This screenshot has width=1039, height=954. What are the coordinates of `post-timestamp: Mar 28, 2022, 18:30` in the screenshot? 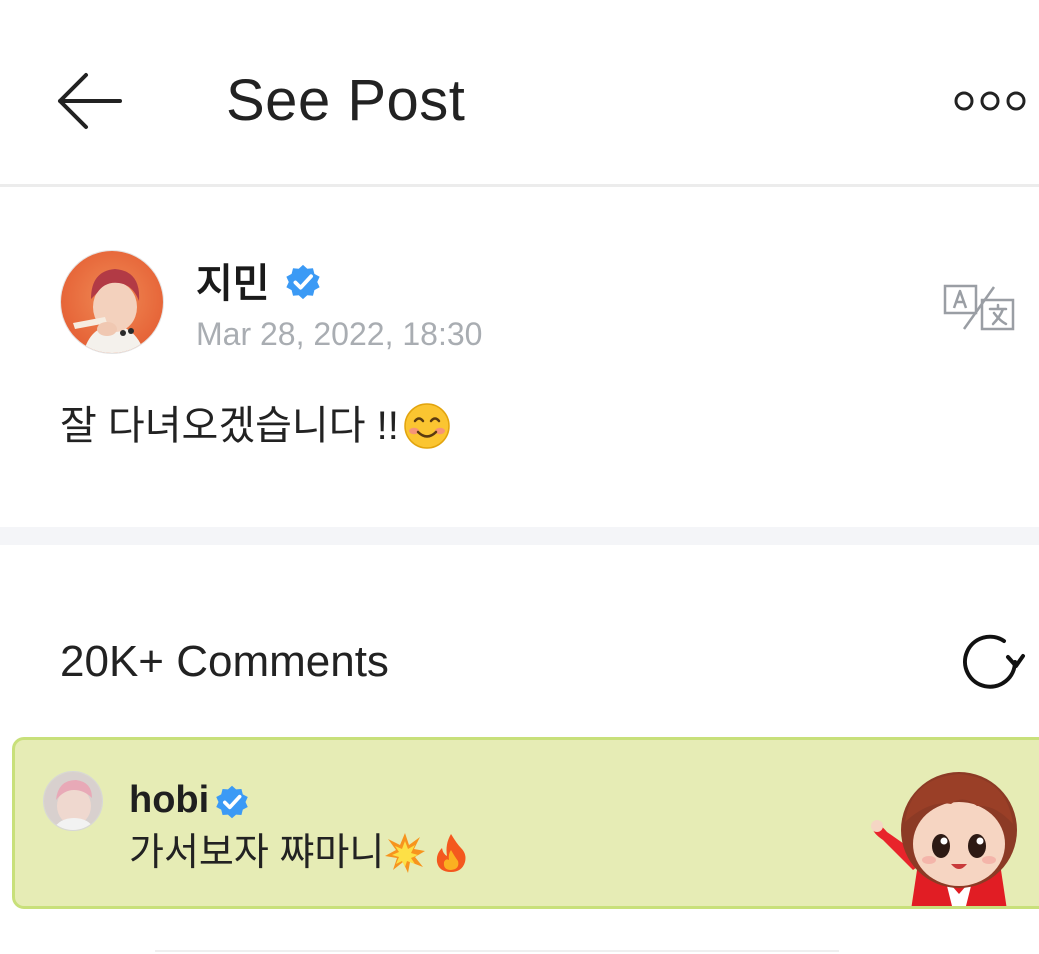 It's located at (339, 334).